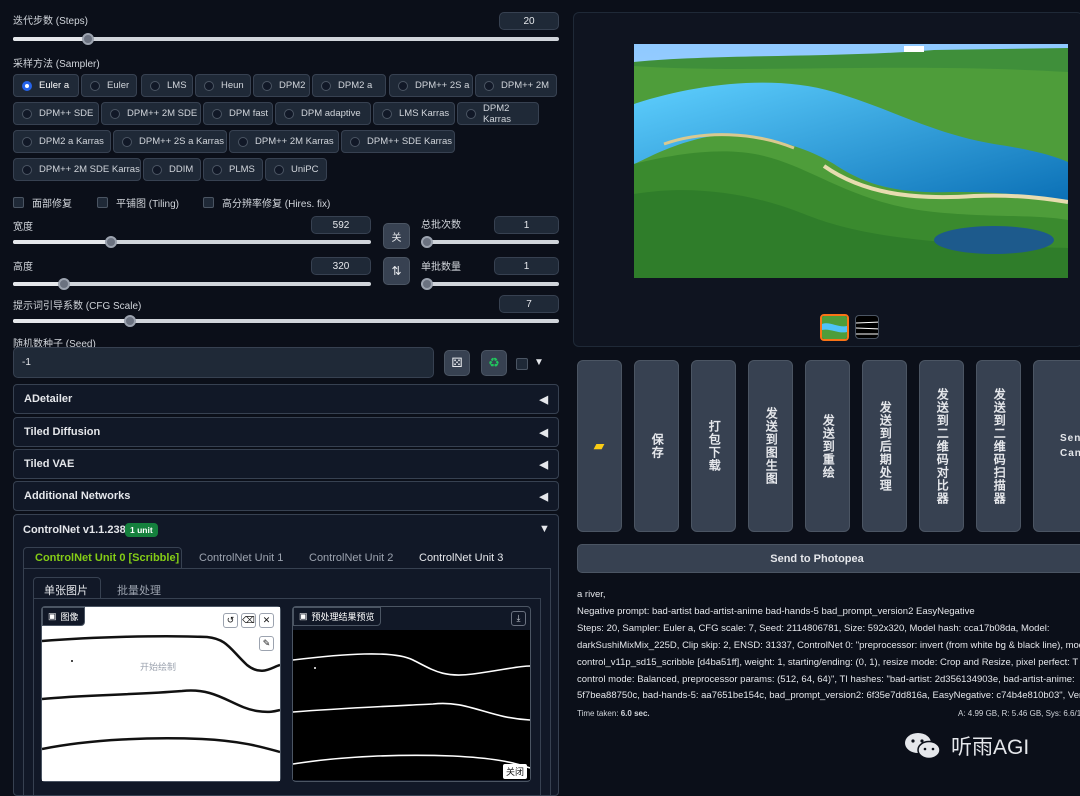 The height and width of the screenshot is (796, 1080). I want to click on accordion-additional-networks: Additional Networks ◀, so click(286, 496).